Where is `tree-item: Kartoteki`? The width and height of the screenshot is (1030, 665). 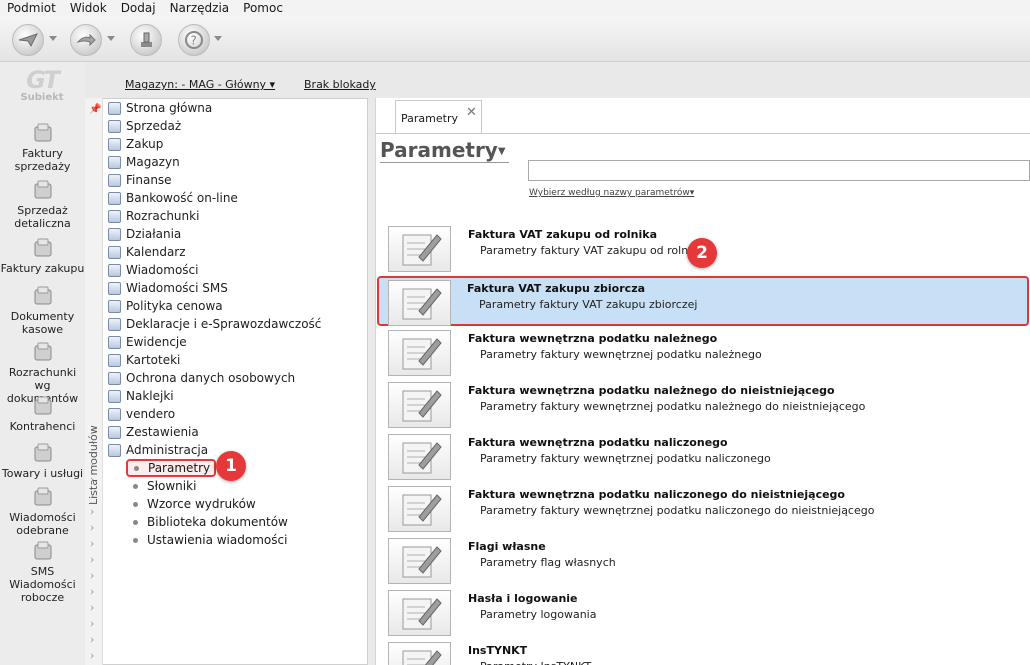 tree-item: Kartoteki is located at coordinates (144, 360).